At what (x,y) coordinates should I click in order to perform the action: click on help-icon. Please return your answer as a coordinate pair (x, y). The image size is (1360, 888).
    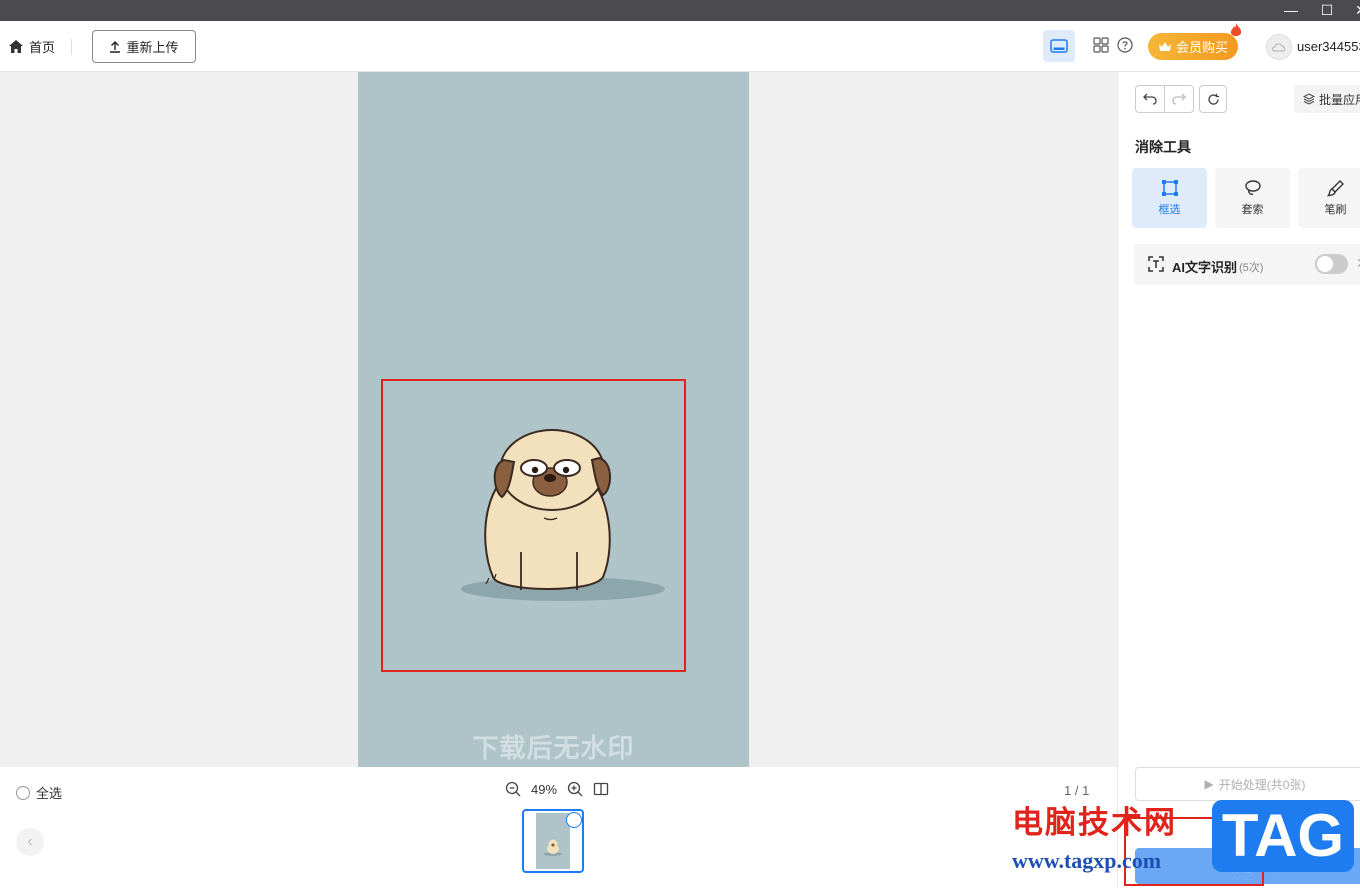
    Looking at the image, I should click on (1125, 45).